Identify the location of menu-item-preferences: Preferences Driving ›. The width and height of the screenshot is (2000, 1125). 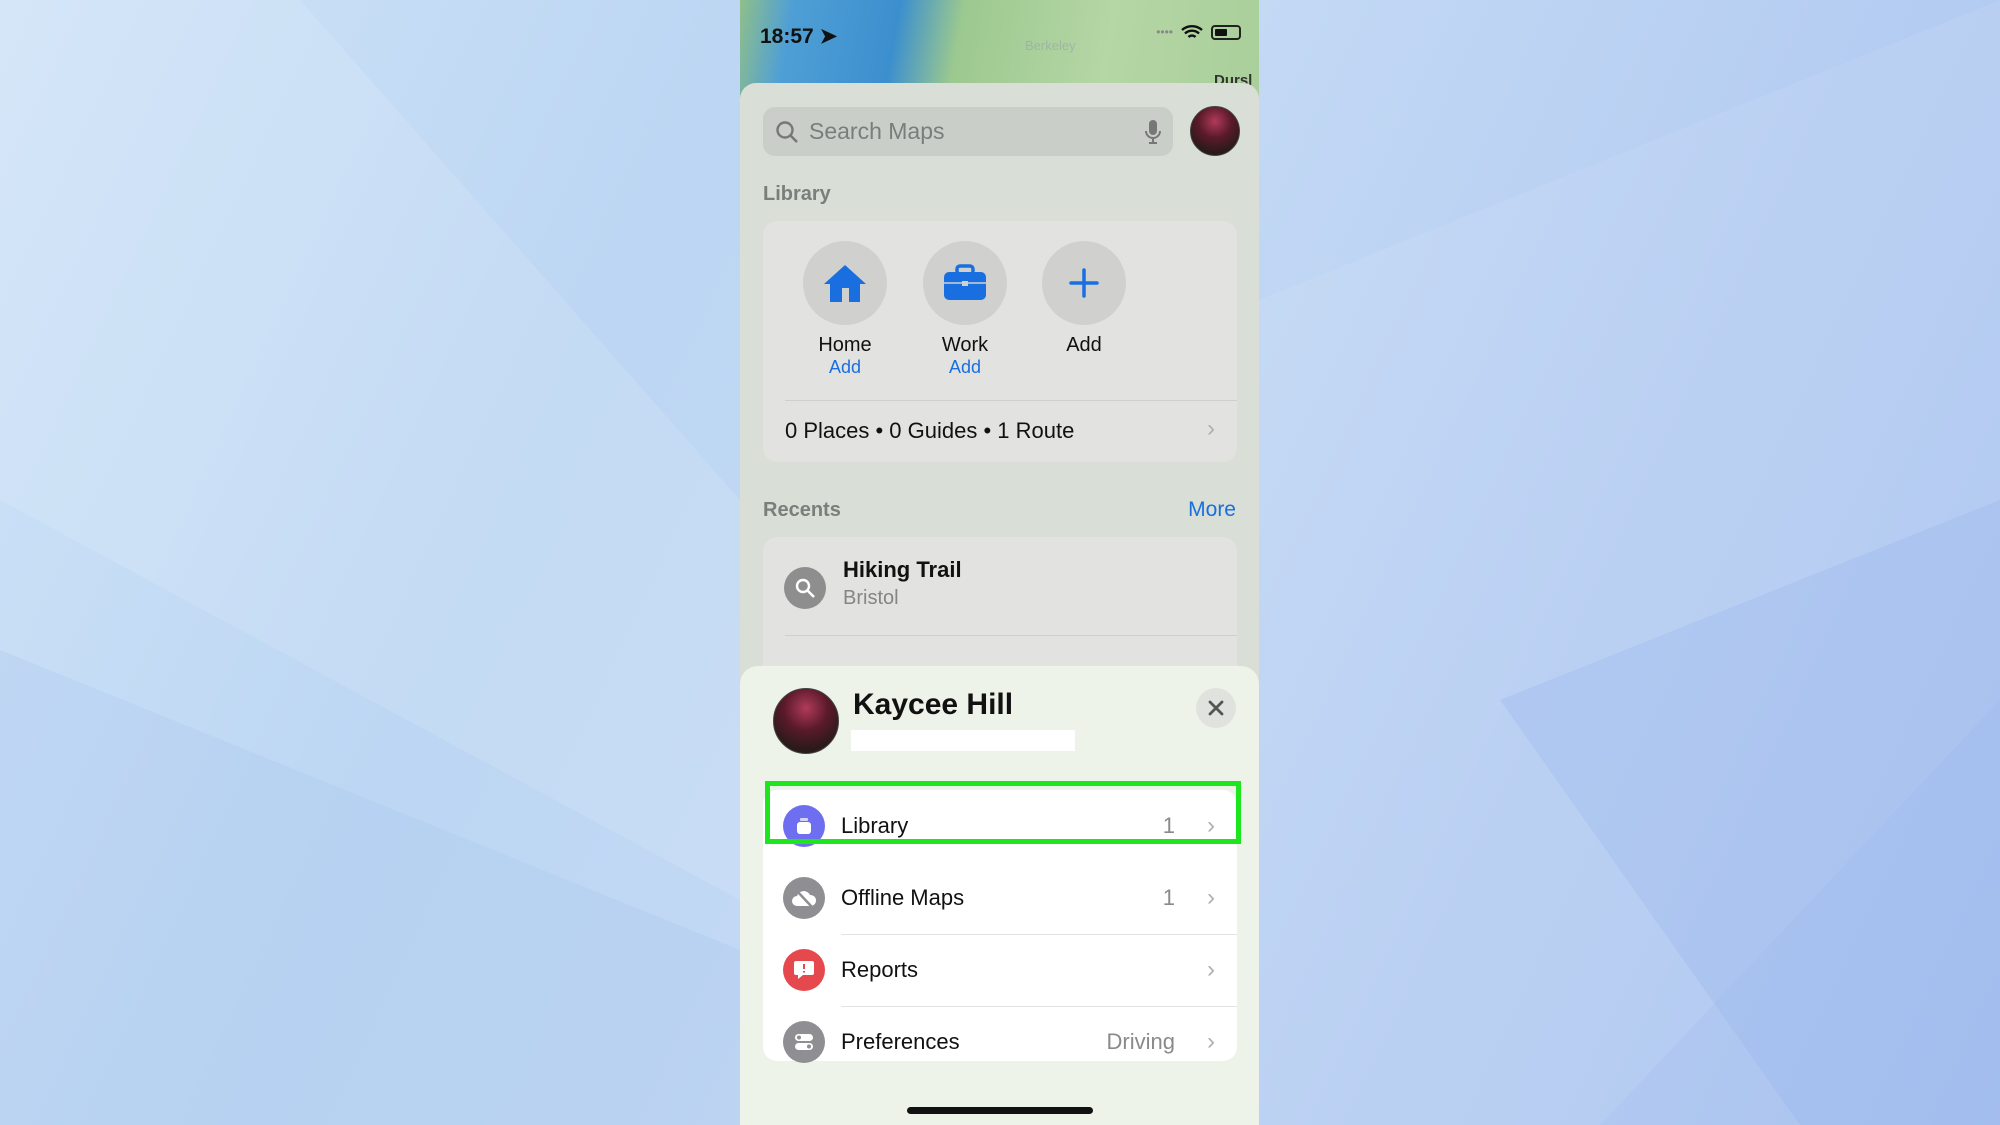
(1000, 1042).